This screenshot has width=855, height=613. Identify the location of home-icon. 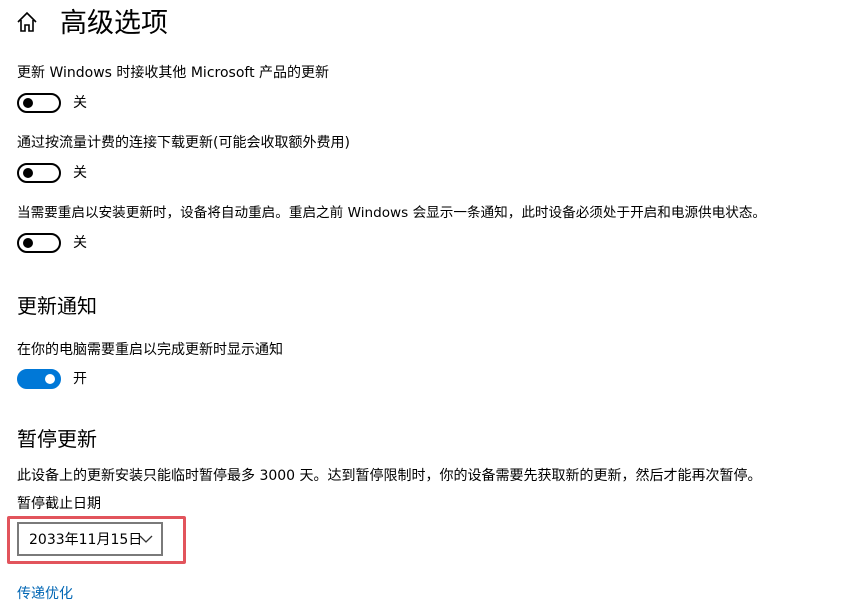
(27, 22).